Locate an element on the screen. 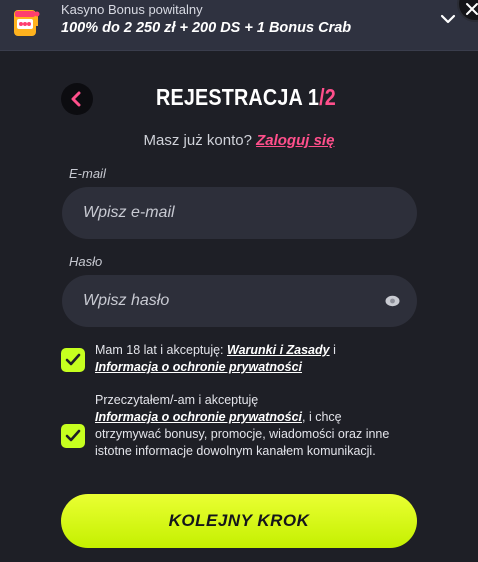  privacy-link: Informacja o ochronie prywatności is located at coordinates (198, 367).